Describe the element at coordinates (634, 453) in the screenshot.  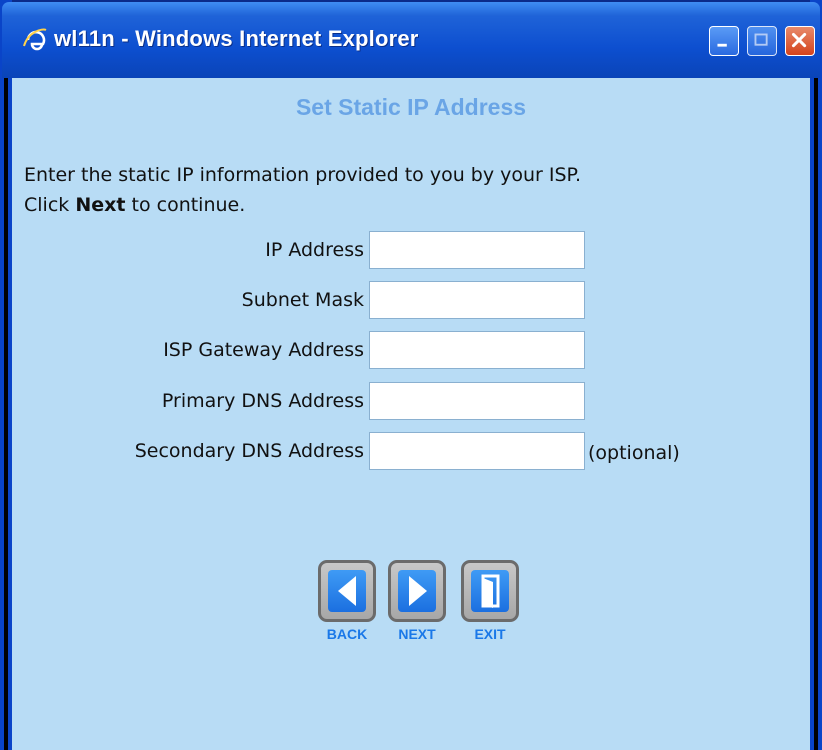
I see `optional-note: (optional)` at that location.